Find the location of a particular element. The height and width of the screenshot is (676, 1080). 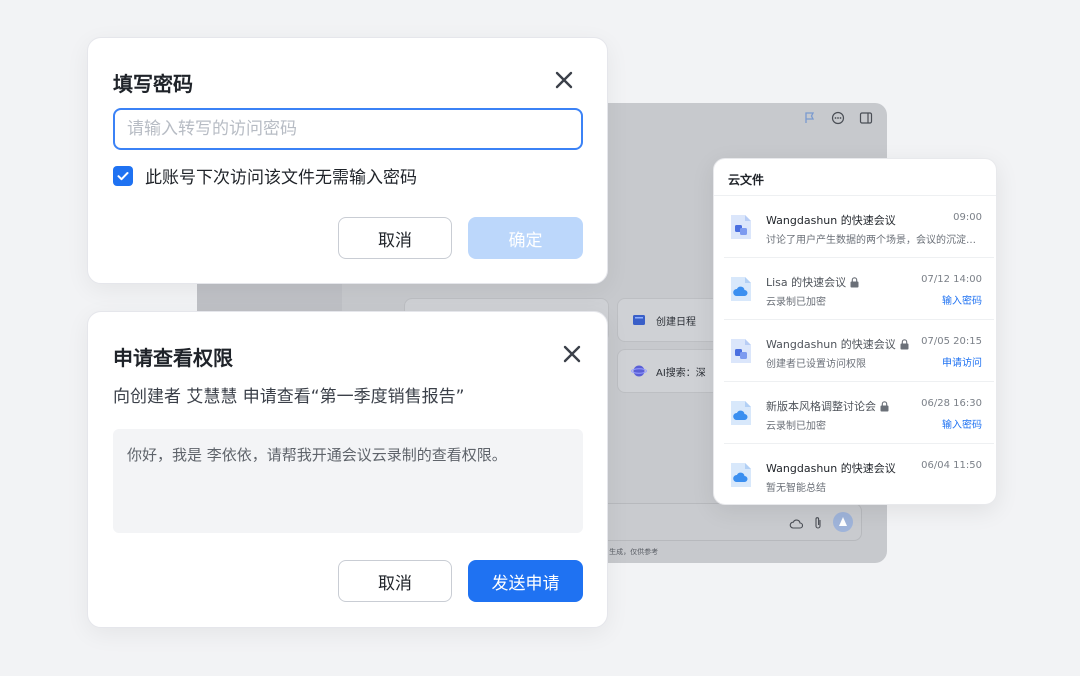

request-message-field: 你好，我是 李依依，请帮我开通会议云录制的查看权限。 is located at coordinates (348, 481).